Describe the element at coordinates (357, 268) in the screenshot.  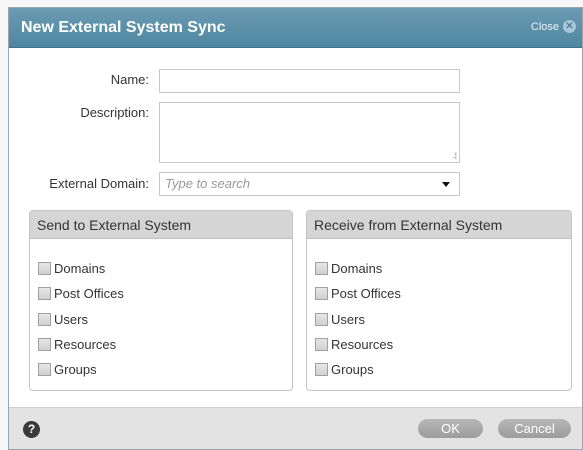
I see `receive-domains-label: Domains` at that location.